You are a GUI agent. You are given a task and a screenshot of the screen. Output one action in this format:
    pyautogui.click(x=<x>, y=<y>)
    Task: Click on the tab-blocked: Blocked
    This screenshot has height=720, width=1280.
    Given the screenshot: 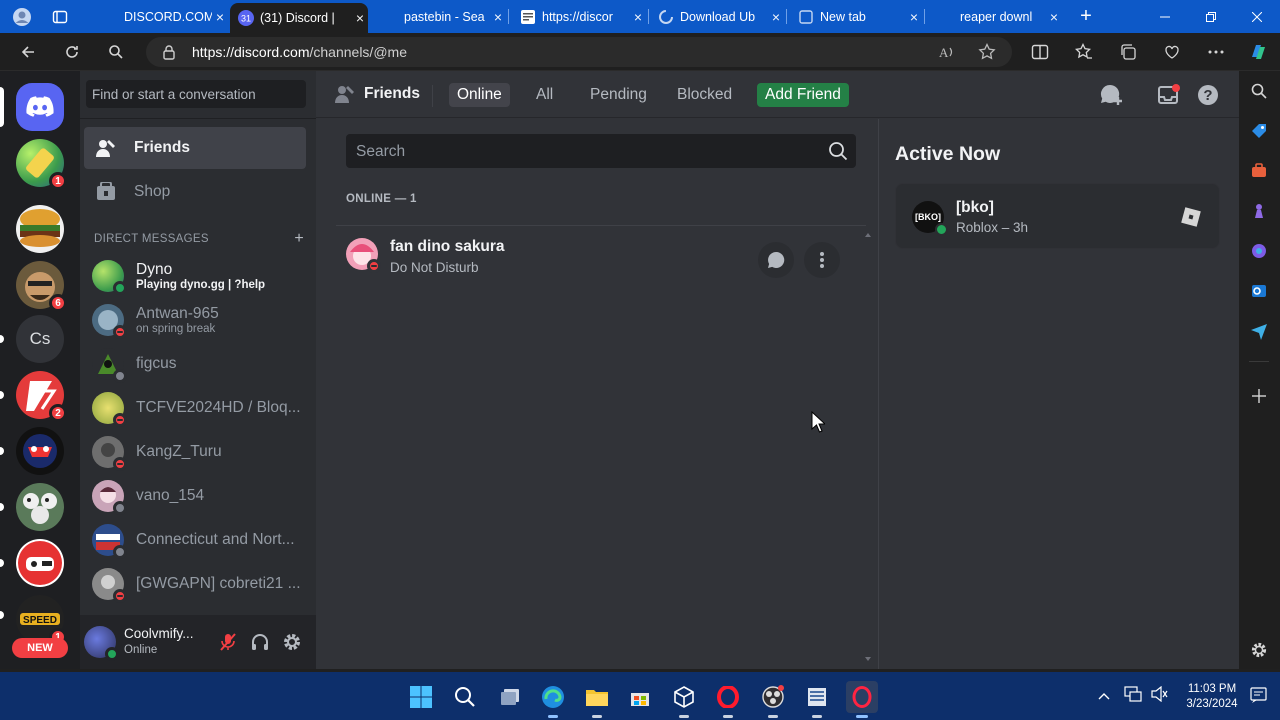 What is the action you would take?
    pyautogui.click(x=704, y=95)
    